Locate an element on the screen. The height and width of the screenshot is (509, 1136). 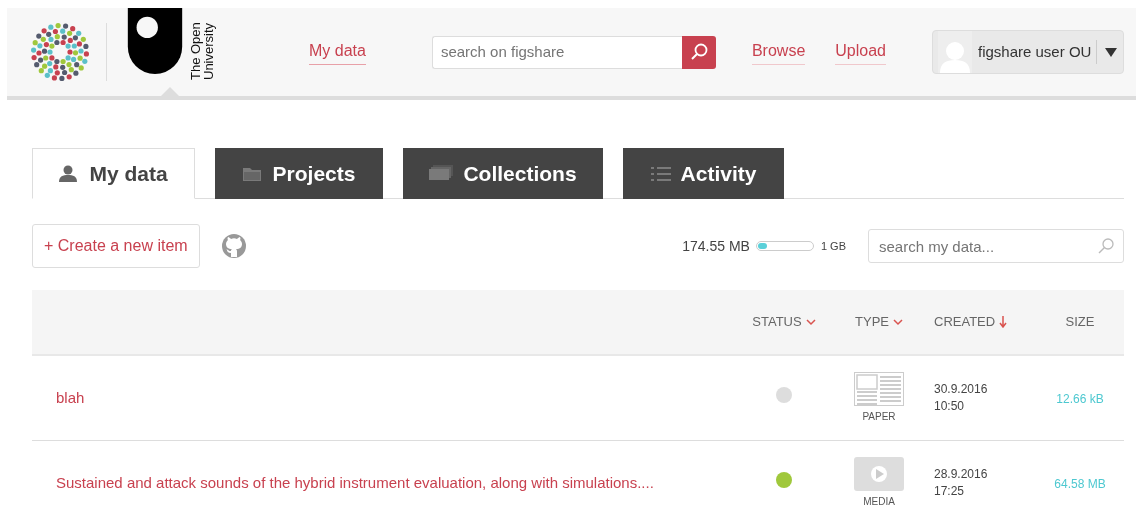
arrow-down-icon is located at coordinates (1003, 322).